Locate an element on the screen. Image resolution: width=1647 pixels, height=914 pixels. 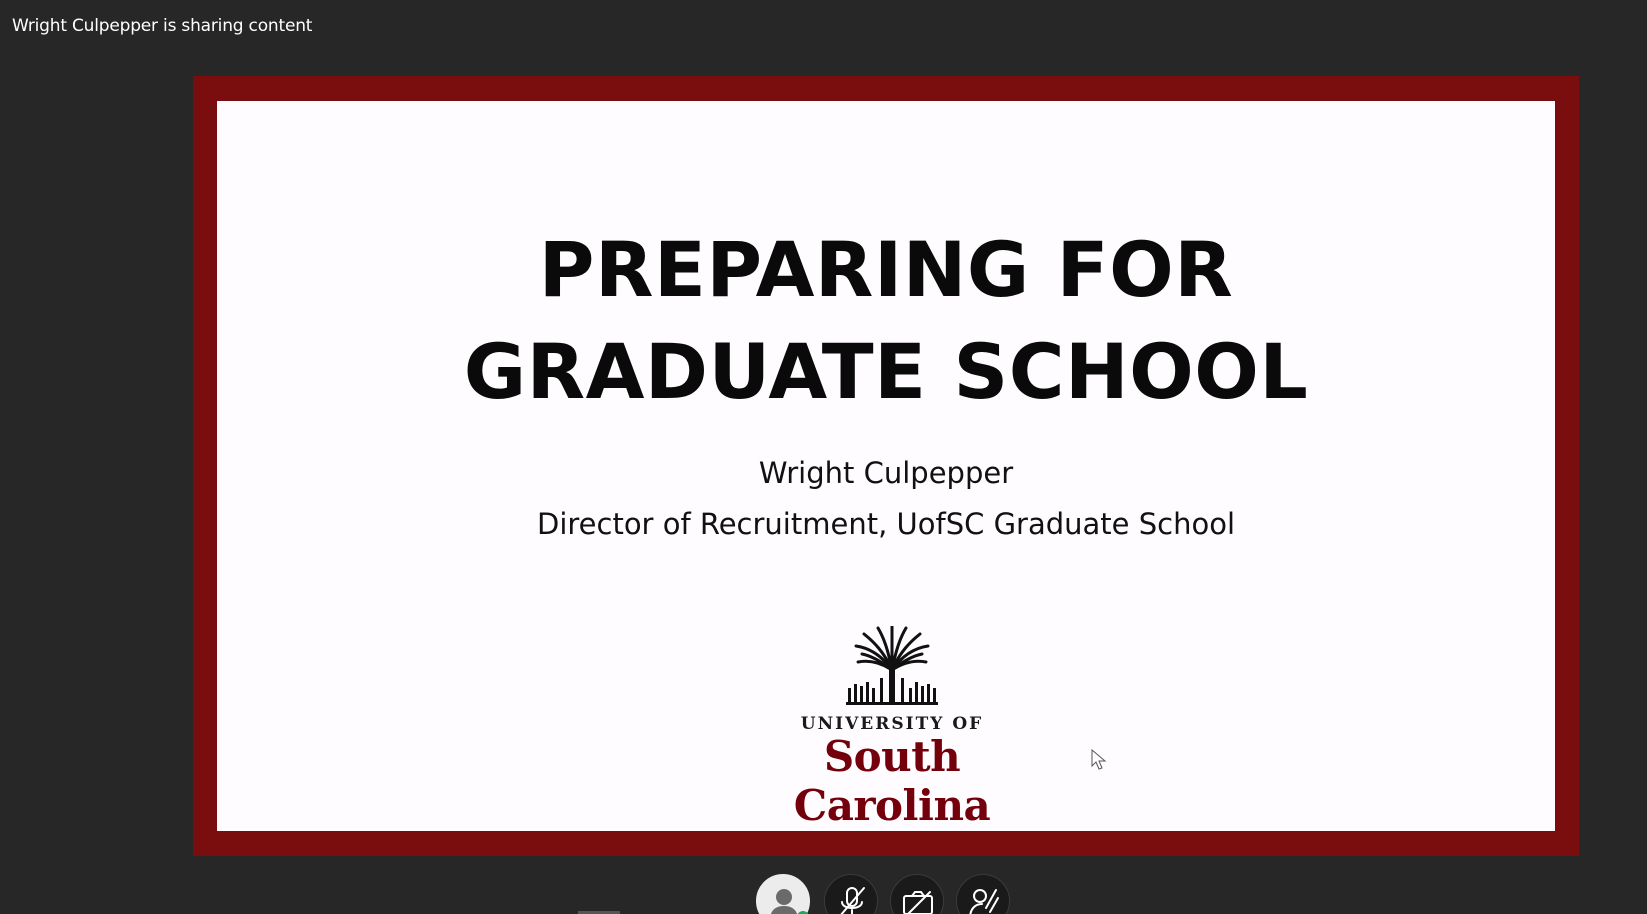
university-logo: UNIVERSITY OF South Carolina is located at coordinates (892, 728).